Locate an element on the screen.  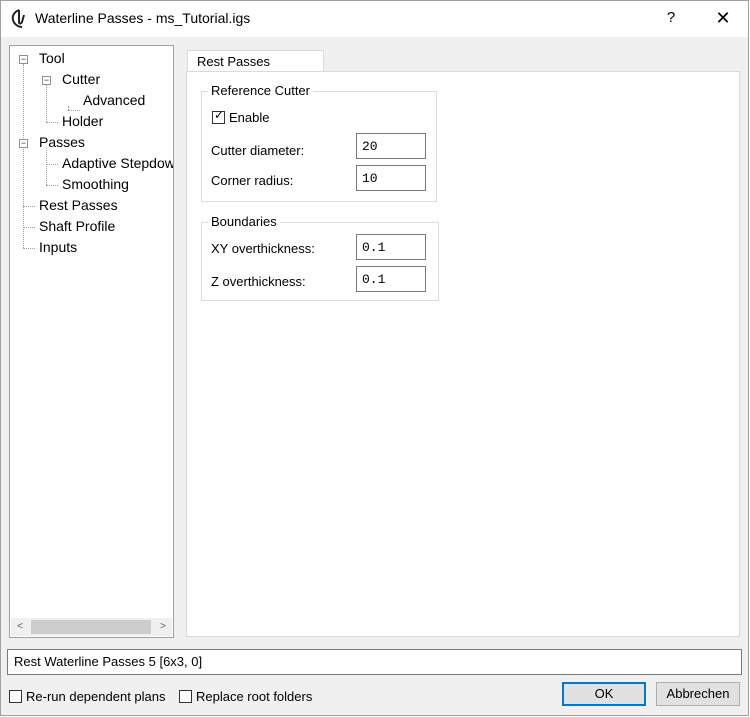
replace-root-label: Replace root folders is located at coordinates (254, 696).